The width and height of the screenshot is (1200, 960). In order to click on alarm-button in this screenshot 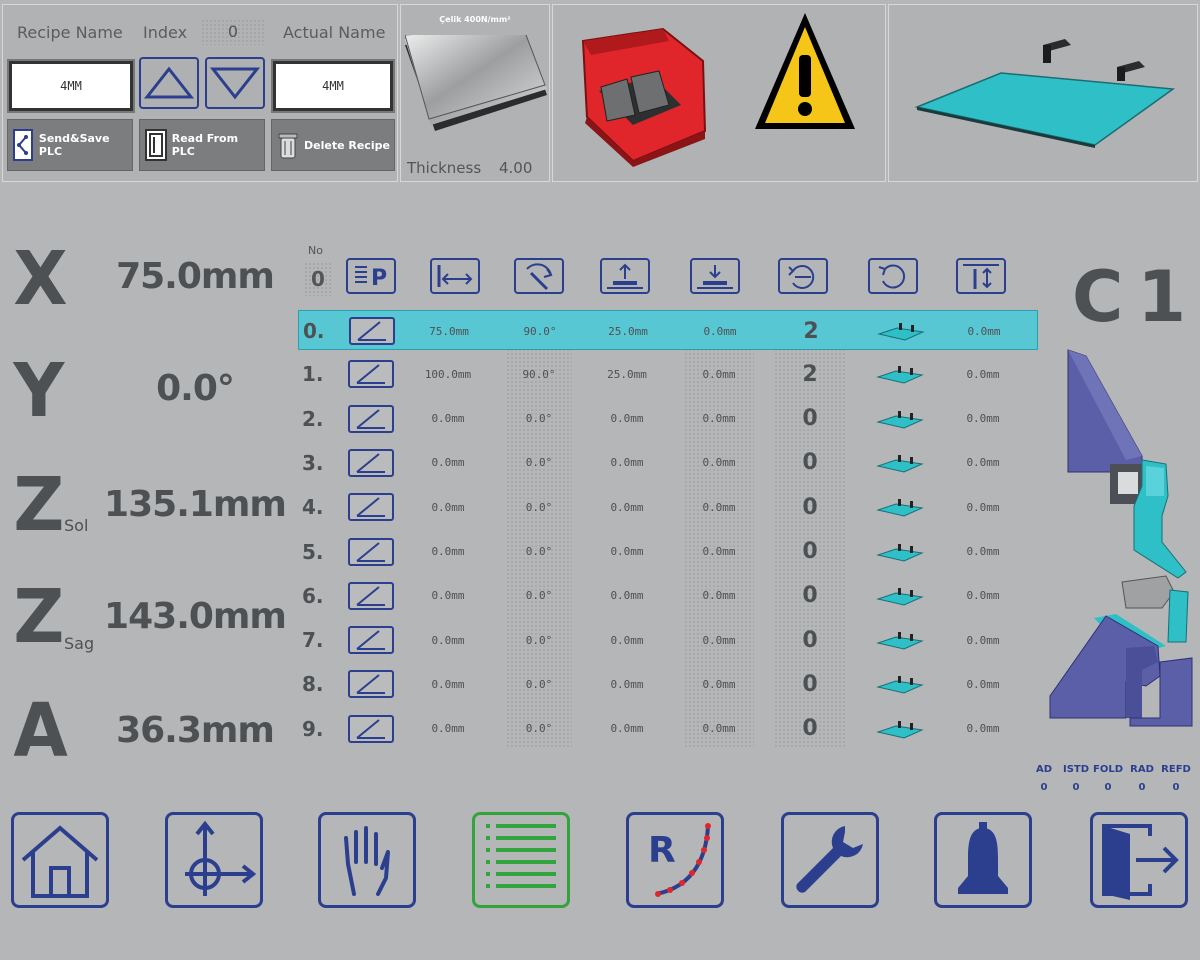, I will do `click(983, 860)`.